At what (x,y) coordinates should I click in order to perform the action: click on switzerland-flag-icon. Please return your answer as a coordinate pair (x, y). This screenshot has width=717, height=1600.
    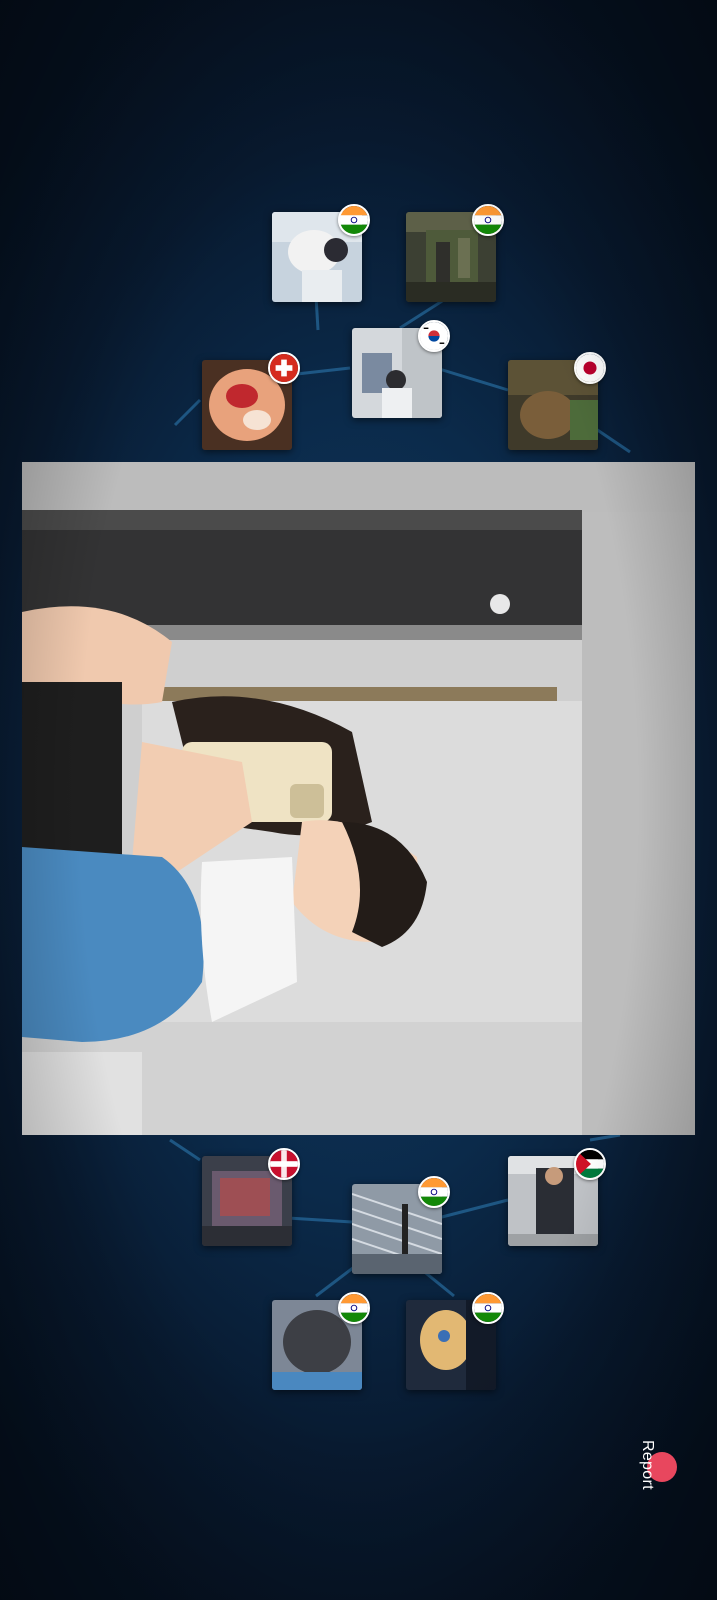
    Looking at the image, I should click on (284, 368).